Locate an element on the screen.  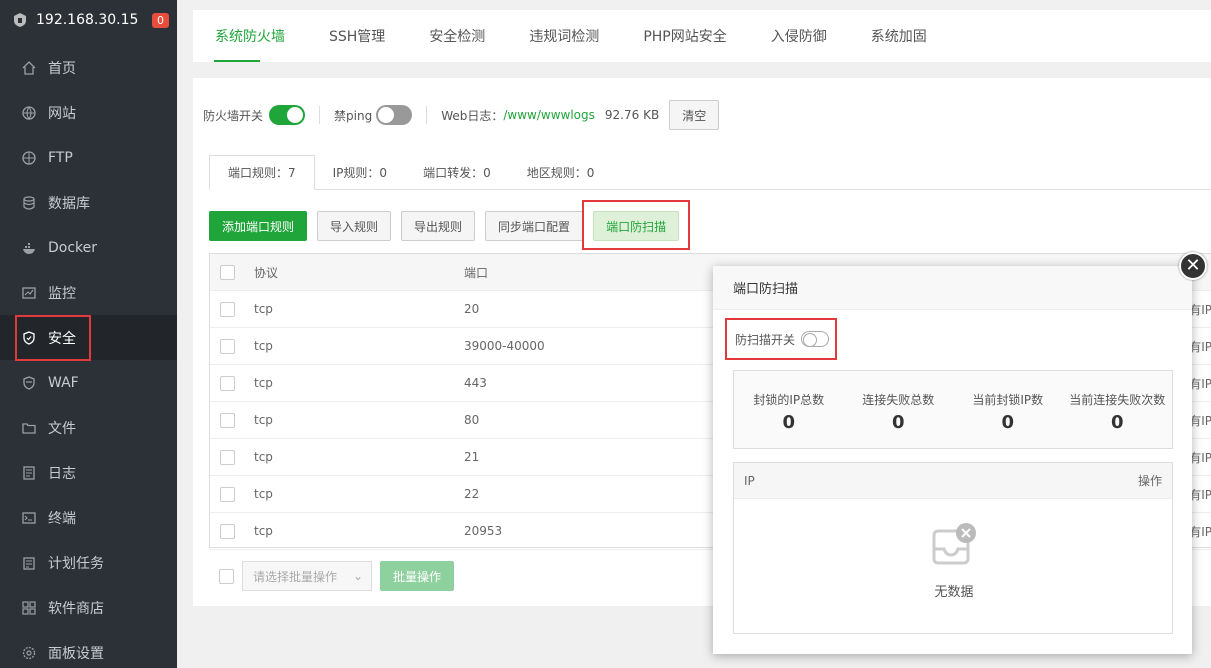
tab-4: 违规词检测 is located at coordinates (564, 36).